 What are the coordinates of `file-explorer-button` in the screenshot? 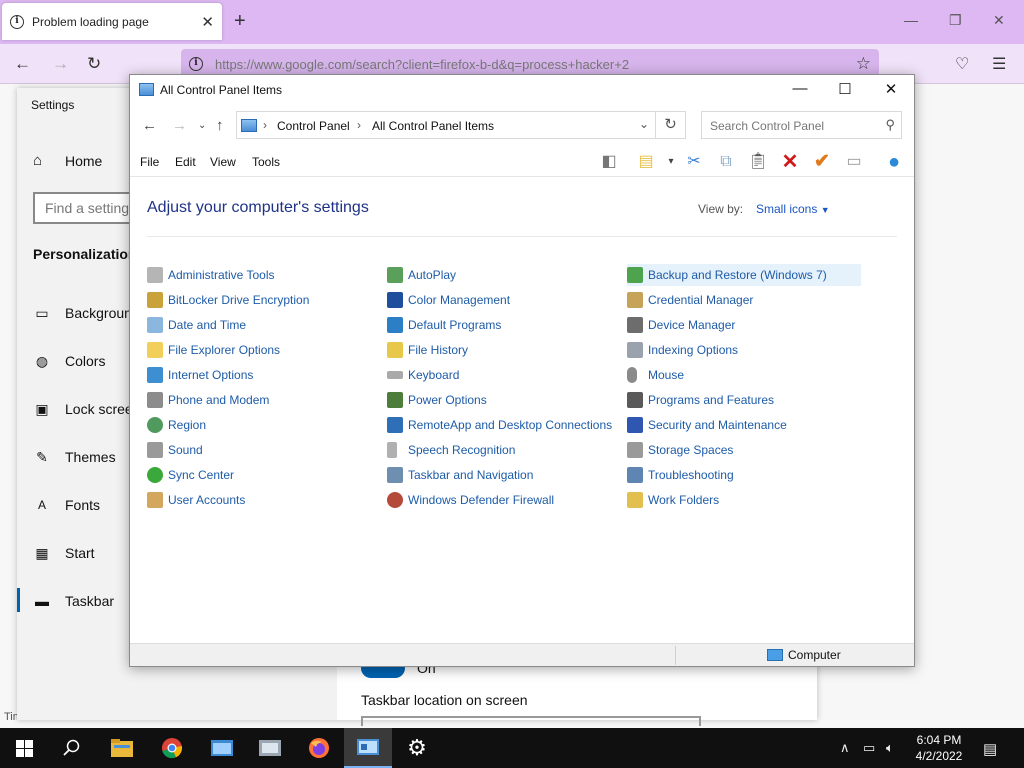 It's located at (122, 748).